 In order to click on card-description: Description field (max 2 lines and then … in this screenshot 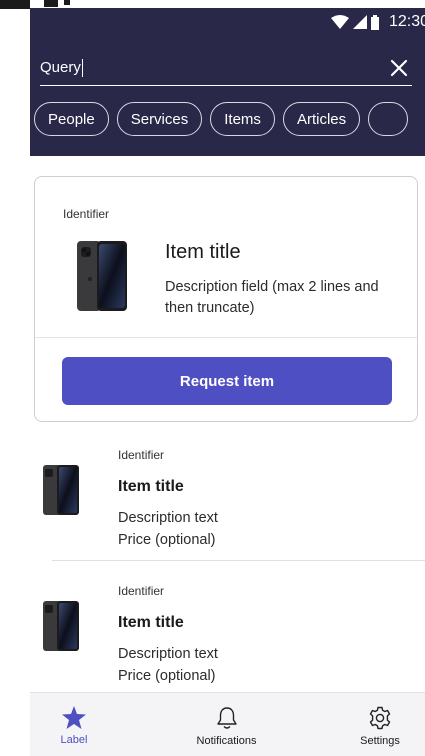, I will do `click(272, 297)`.